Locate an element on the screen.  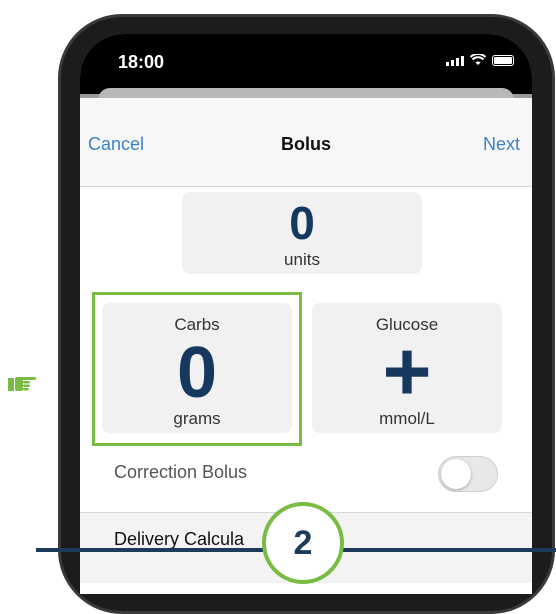
next-button: Next is located at coordinates (501, 144).